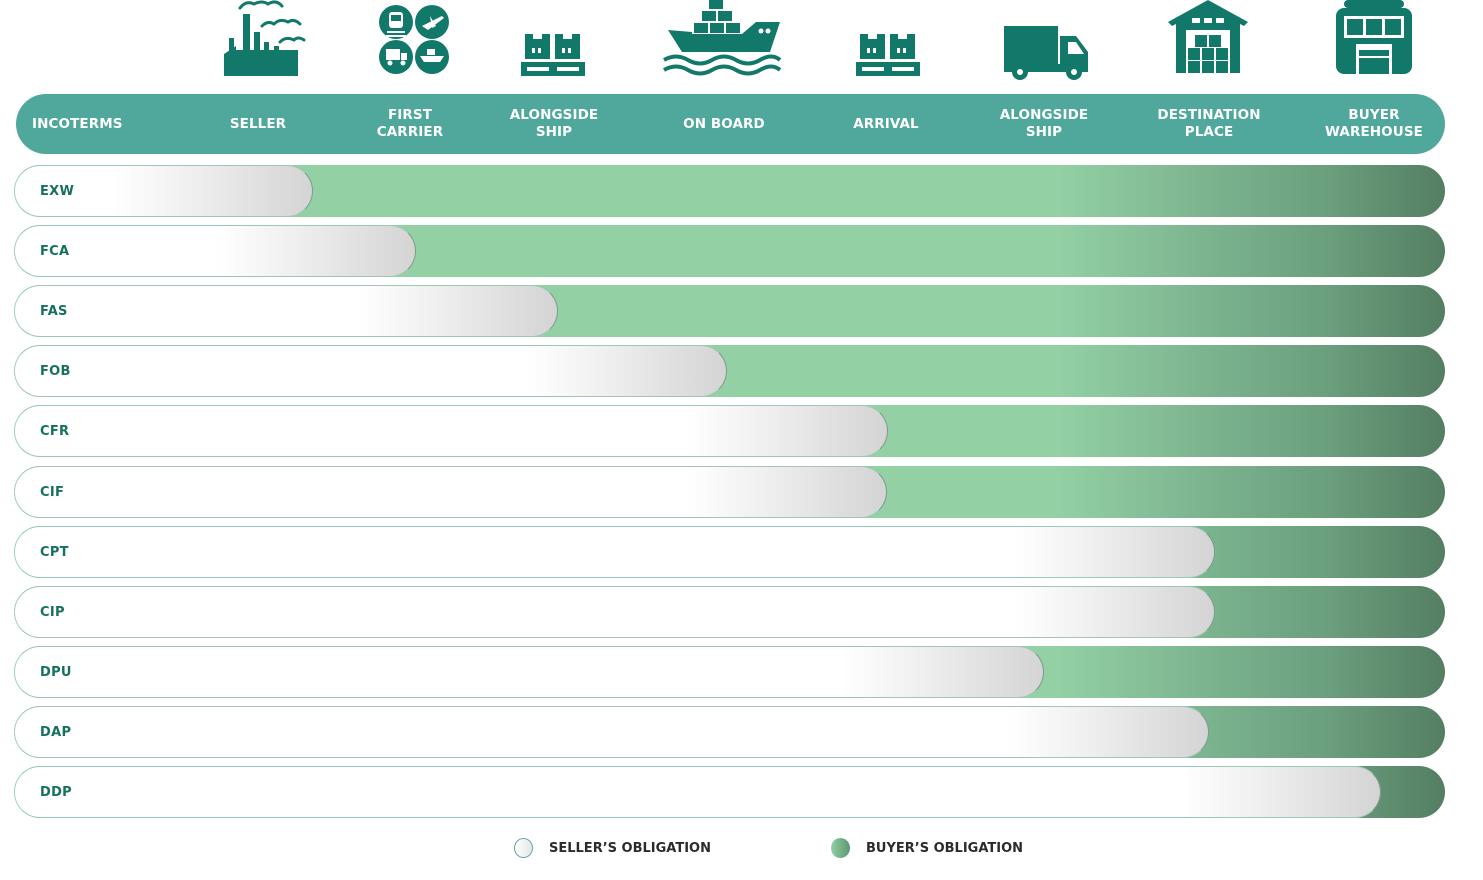  I want to click on header-label: FIRST, so click(410, 115).